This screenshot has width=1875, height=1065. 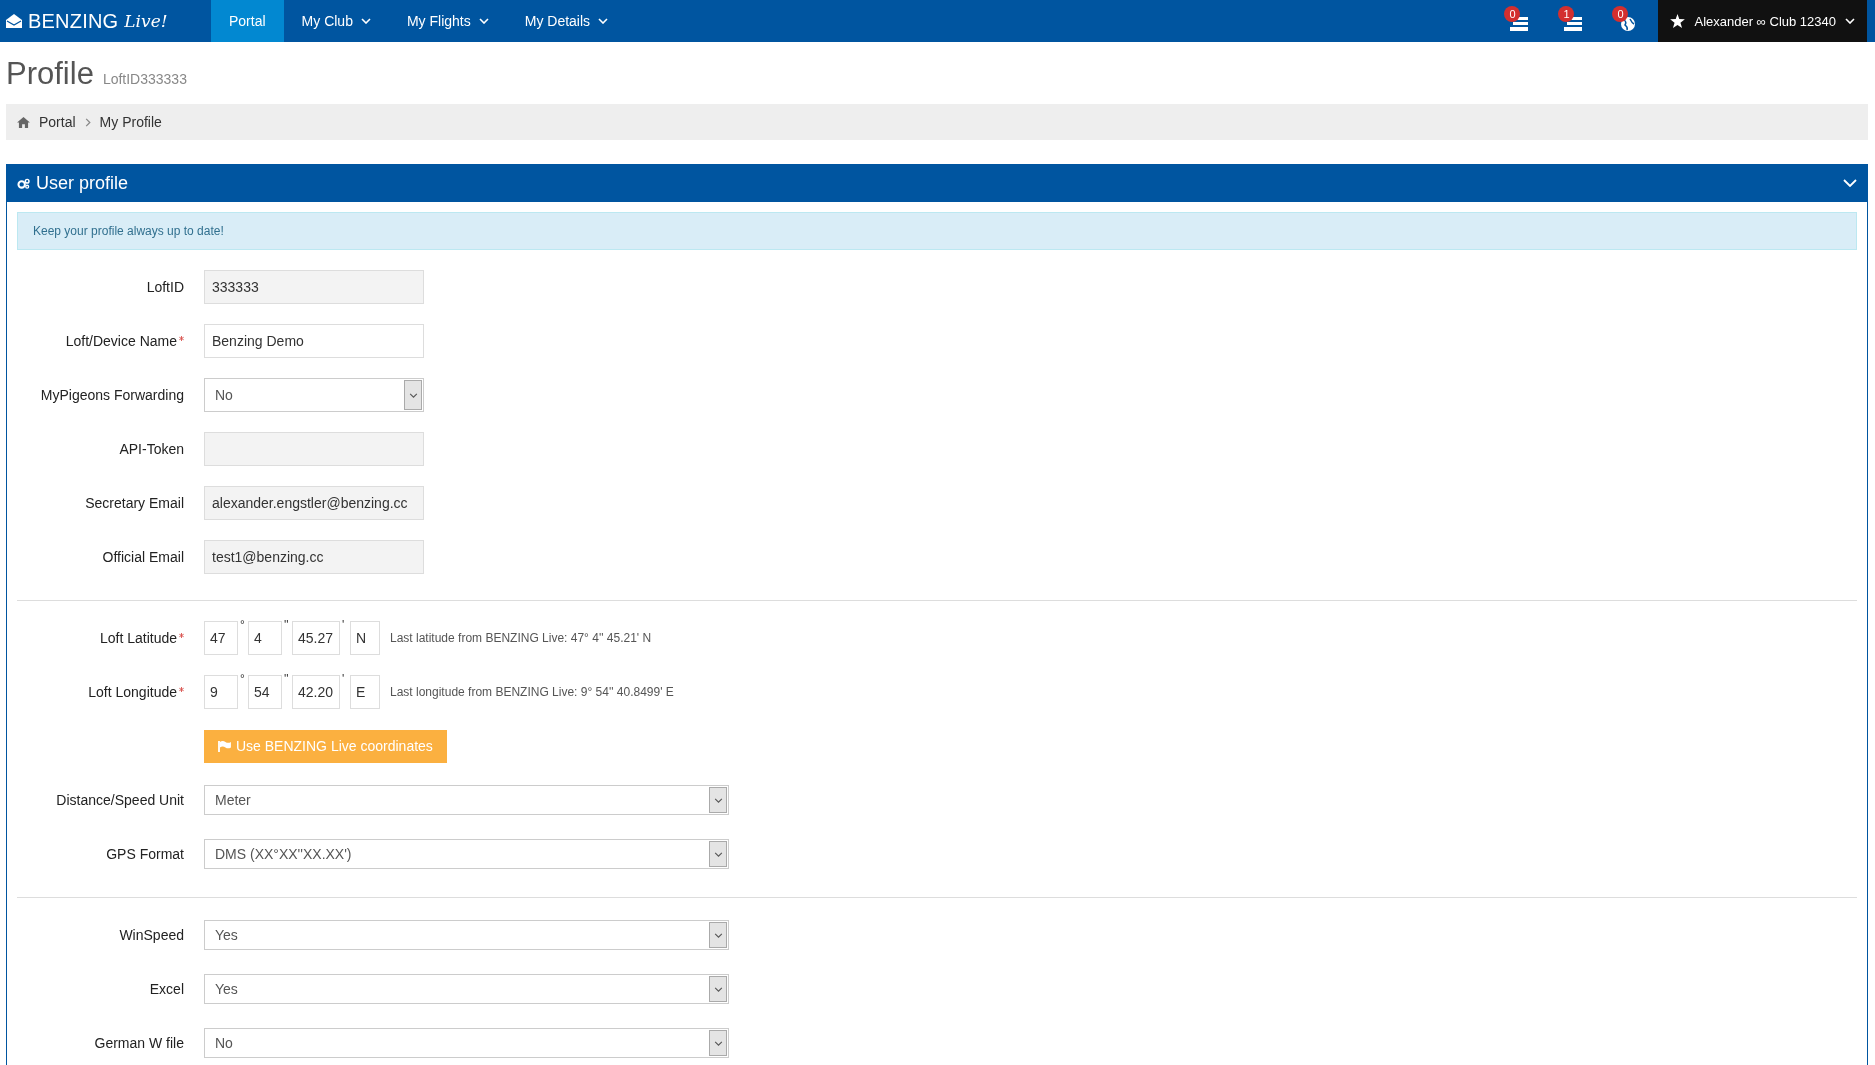 I want to click on field-label: German W file, so click(x=139, y=1043).